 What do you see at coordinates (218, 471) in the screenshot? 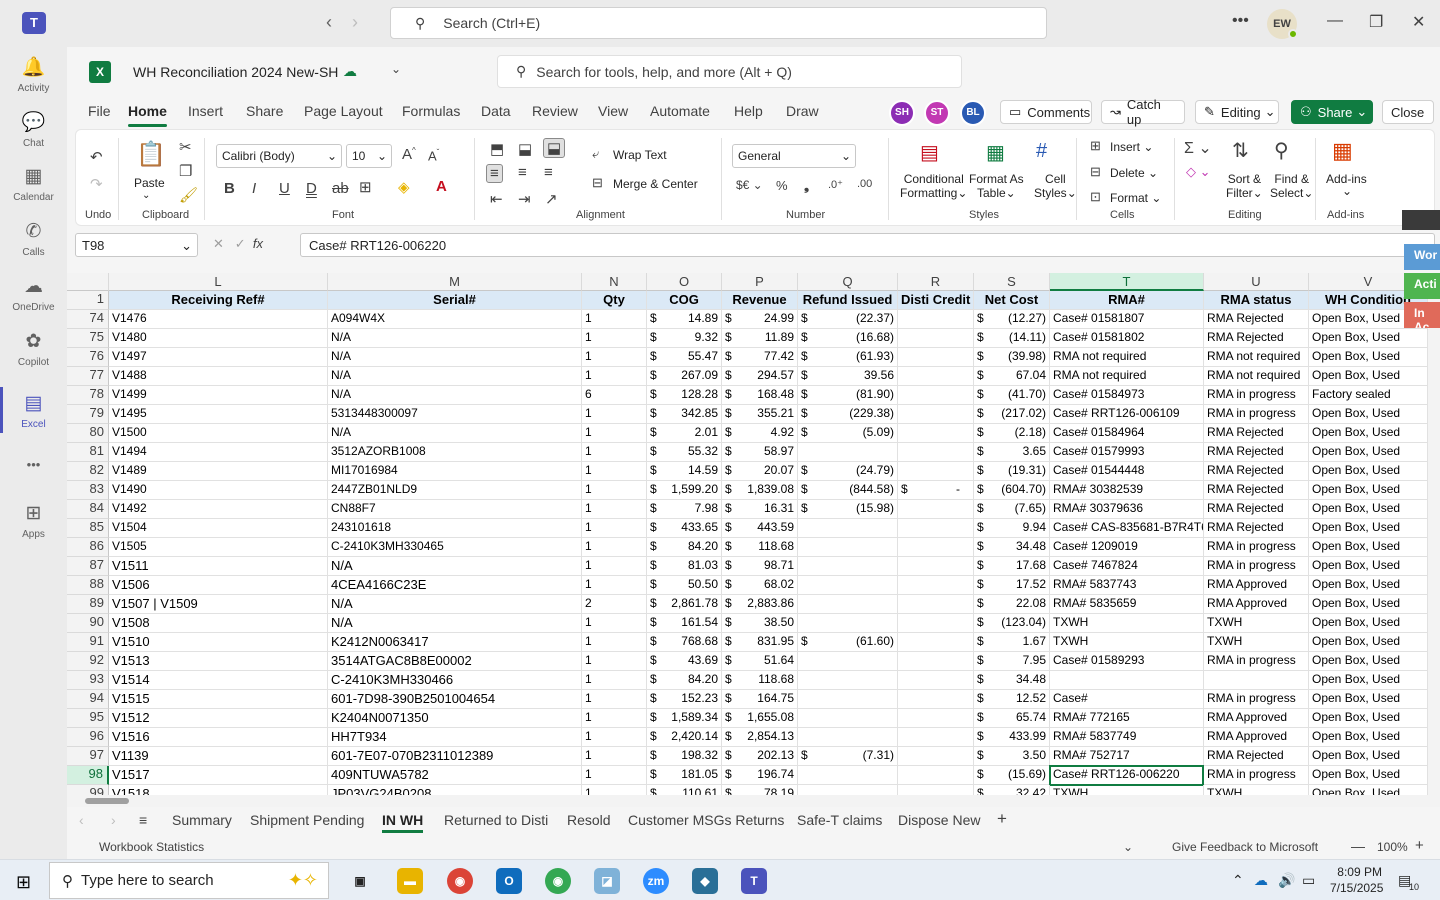
I see `table-cell: V1489` at bounding box center [218, 471].